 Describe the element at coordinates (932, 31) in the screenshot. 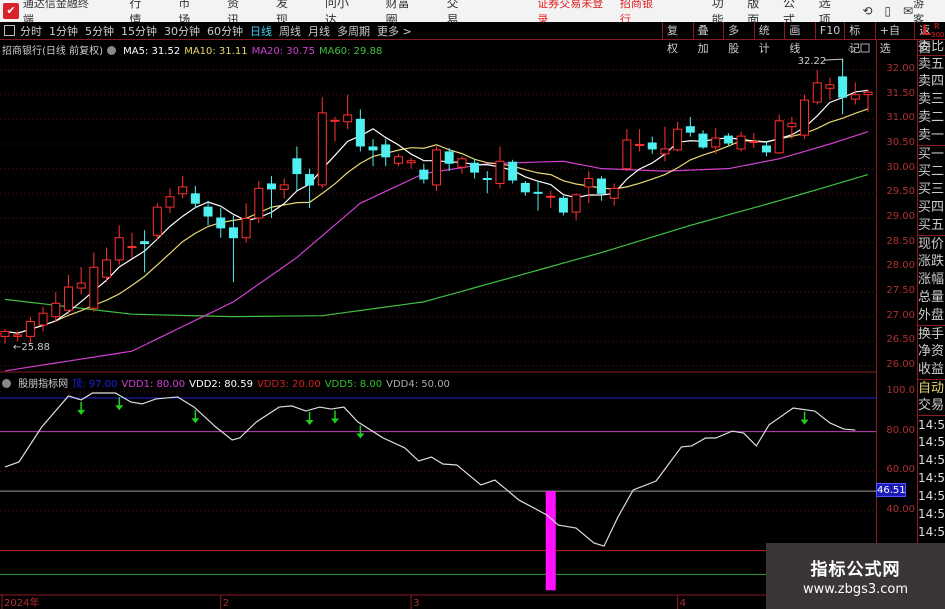

I see `level-toggle: L R 300` at that location.